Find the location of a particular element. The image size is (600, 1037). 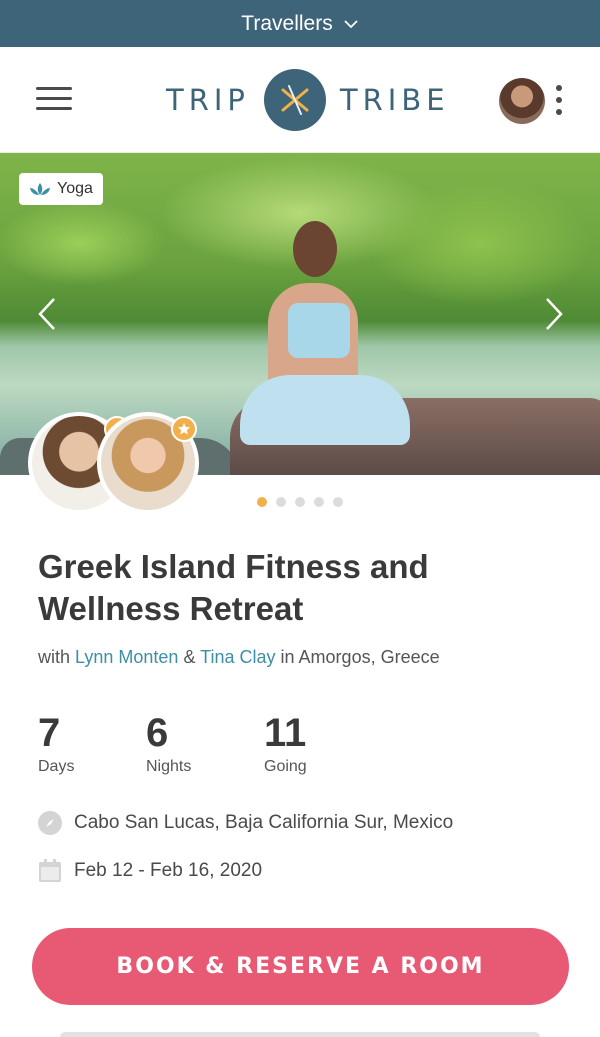

stat-value: 11 is located at coordinates (285, 733).